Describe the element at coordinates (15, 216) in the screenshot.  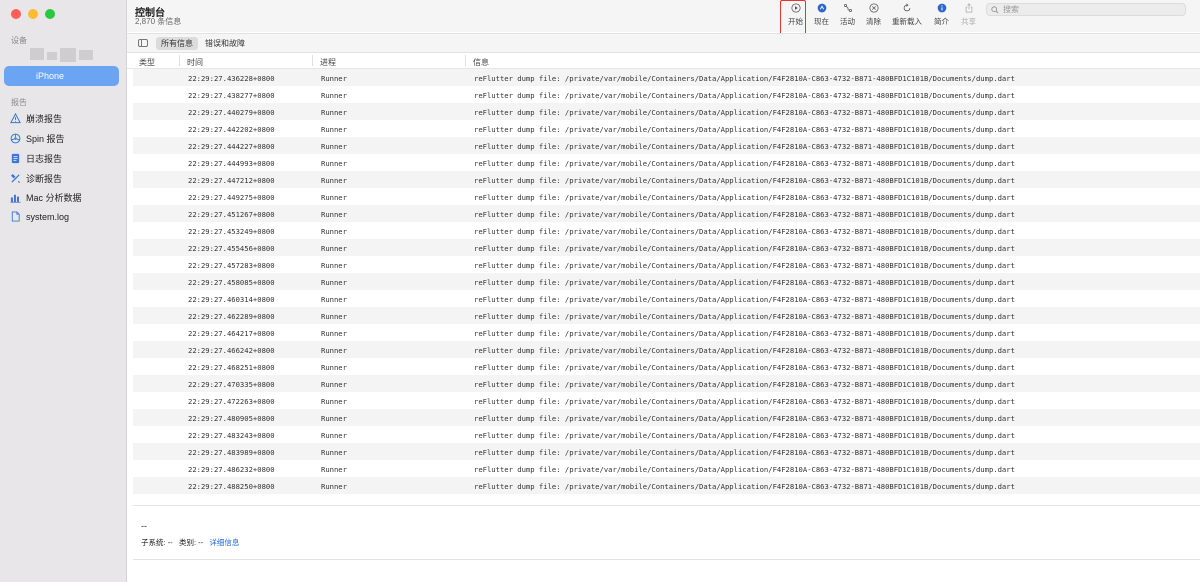
I see `file-icon` at that location.